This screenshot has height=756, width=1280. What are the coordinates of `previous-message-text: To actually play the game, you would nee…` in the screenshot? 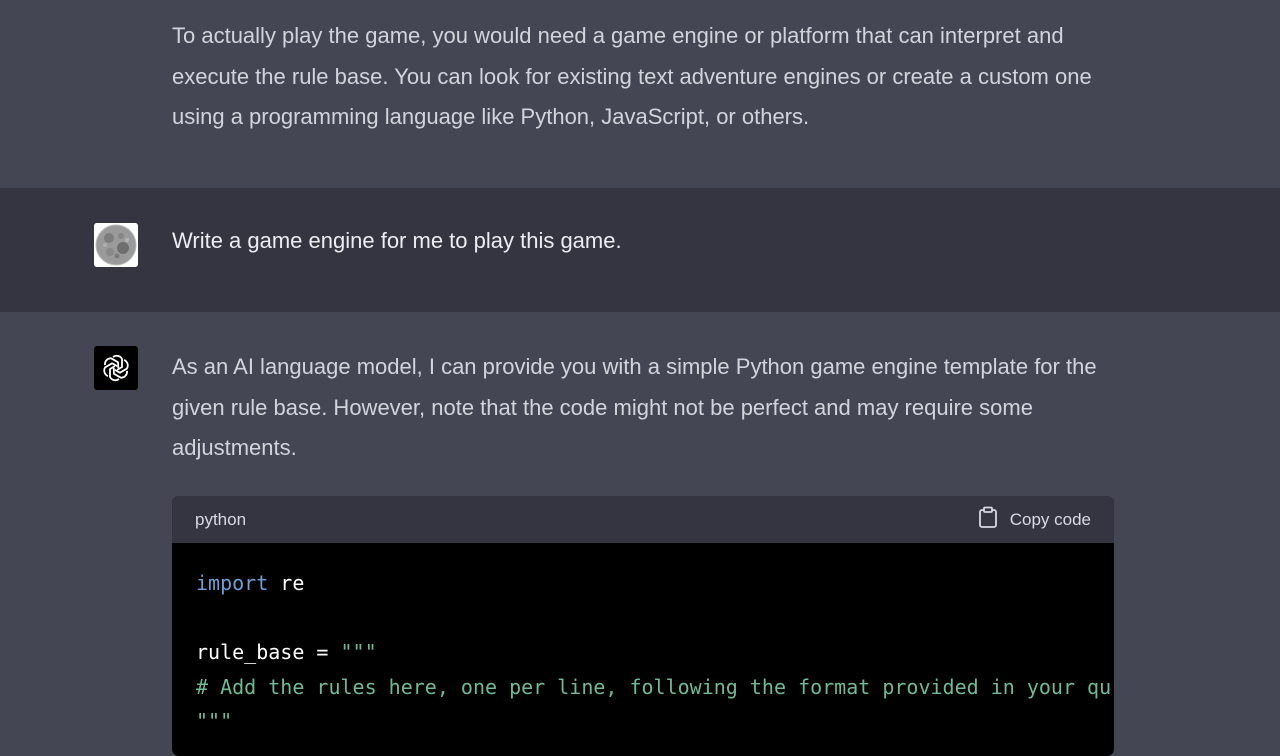 It's located at (632, 76).